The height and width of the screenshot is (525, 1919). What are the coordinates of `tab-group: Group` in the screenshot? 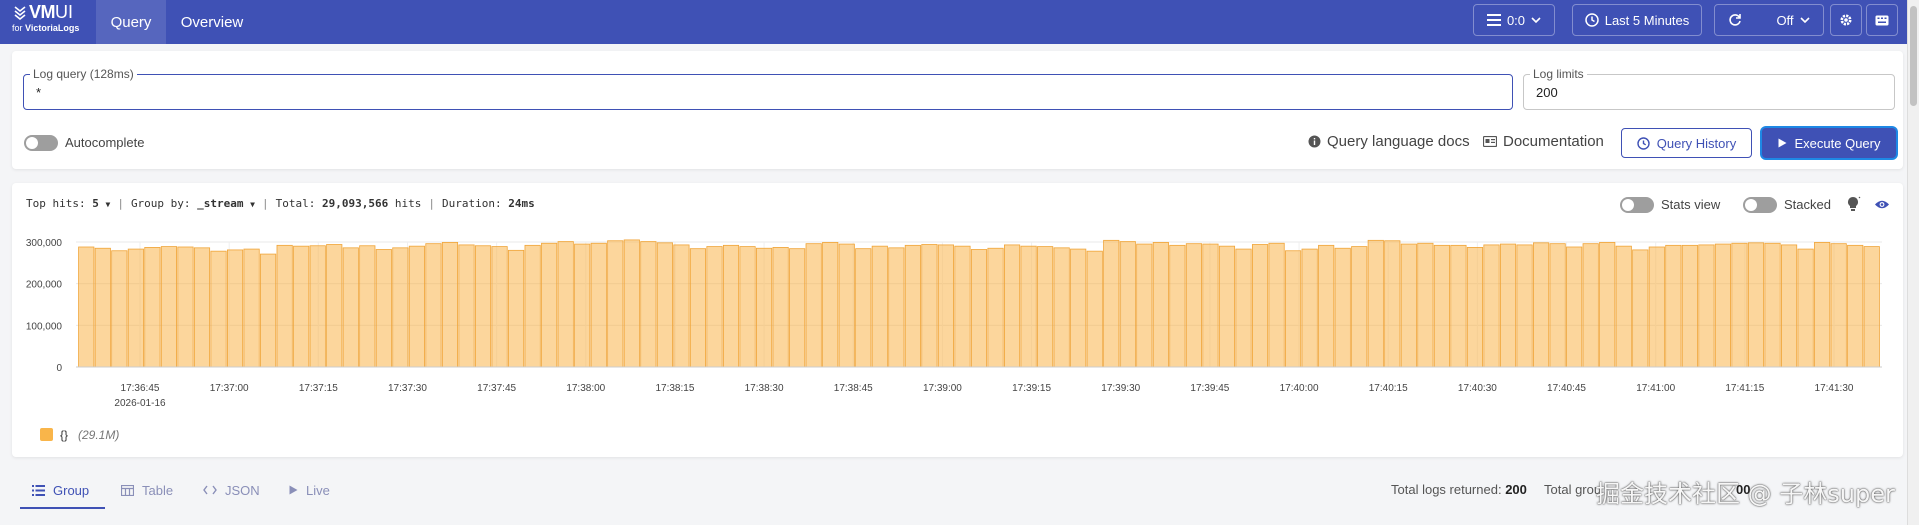 It's located at (60, 490).